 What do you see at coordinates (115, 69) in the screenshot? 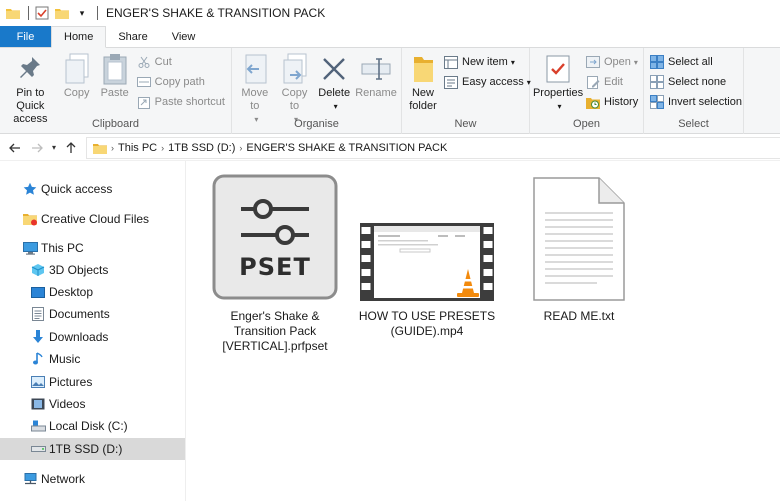
I see `paste-icon` at bounding box center [115, 69].